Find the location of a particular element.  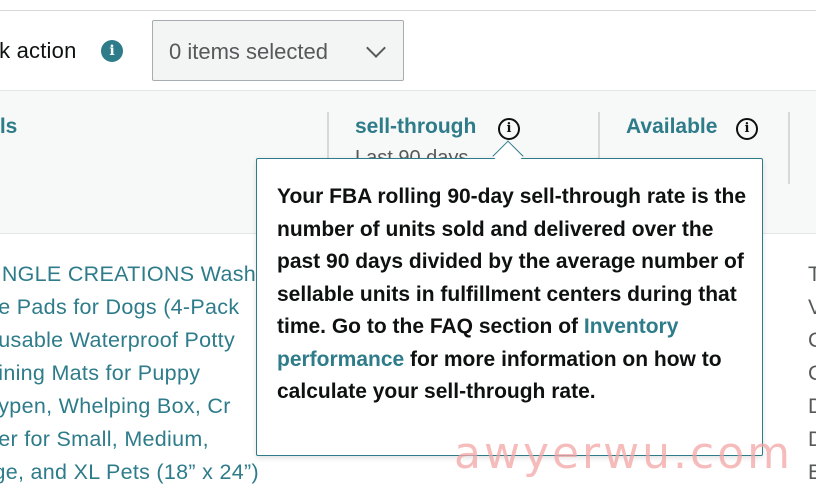

product-title-line: ner for Small, Medium, is located at coordinates (104, 439).